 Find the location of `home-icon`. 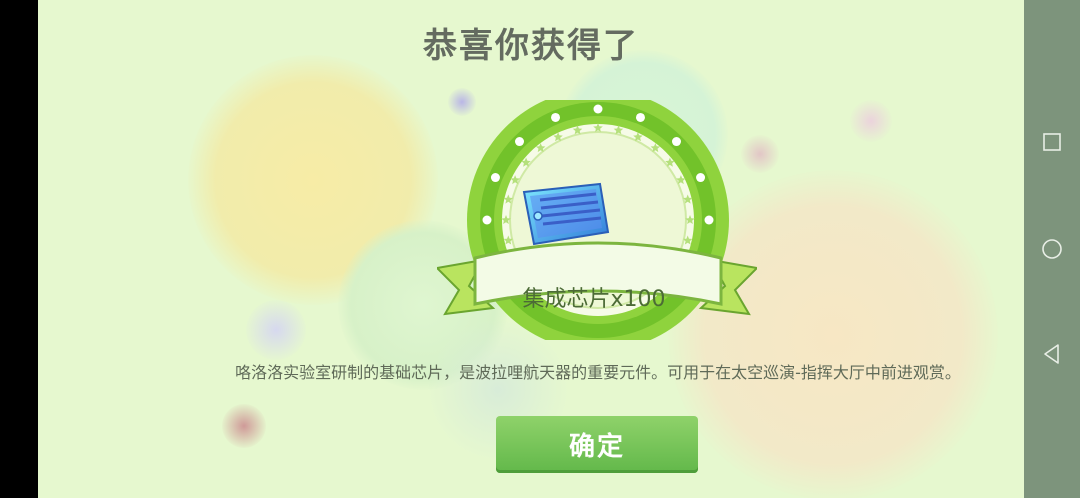

home-icon is located at coordinates (1052, 249).